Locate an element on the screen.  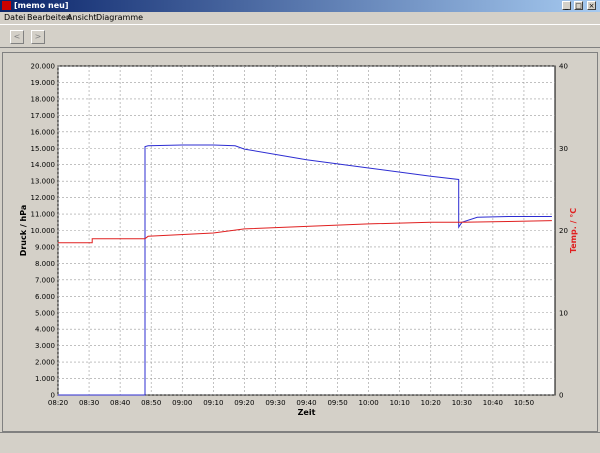
x-axis-label: Zeit is located at coordinates (307, 412).